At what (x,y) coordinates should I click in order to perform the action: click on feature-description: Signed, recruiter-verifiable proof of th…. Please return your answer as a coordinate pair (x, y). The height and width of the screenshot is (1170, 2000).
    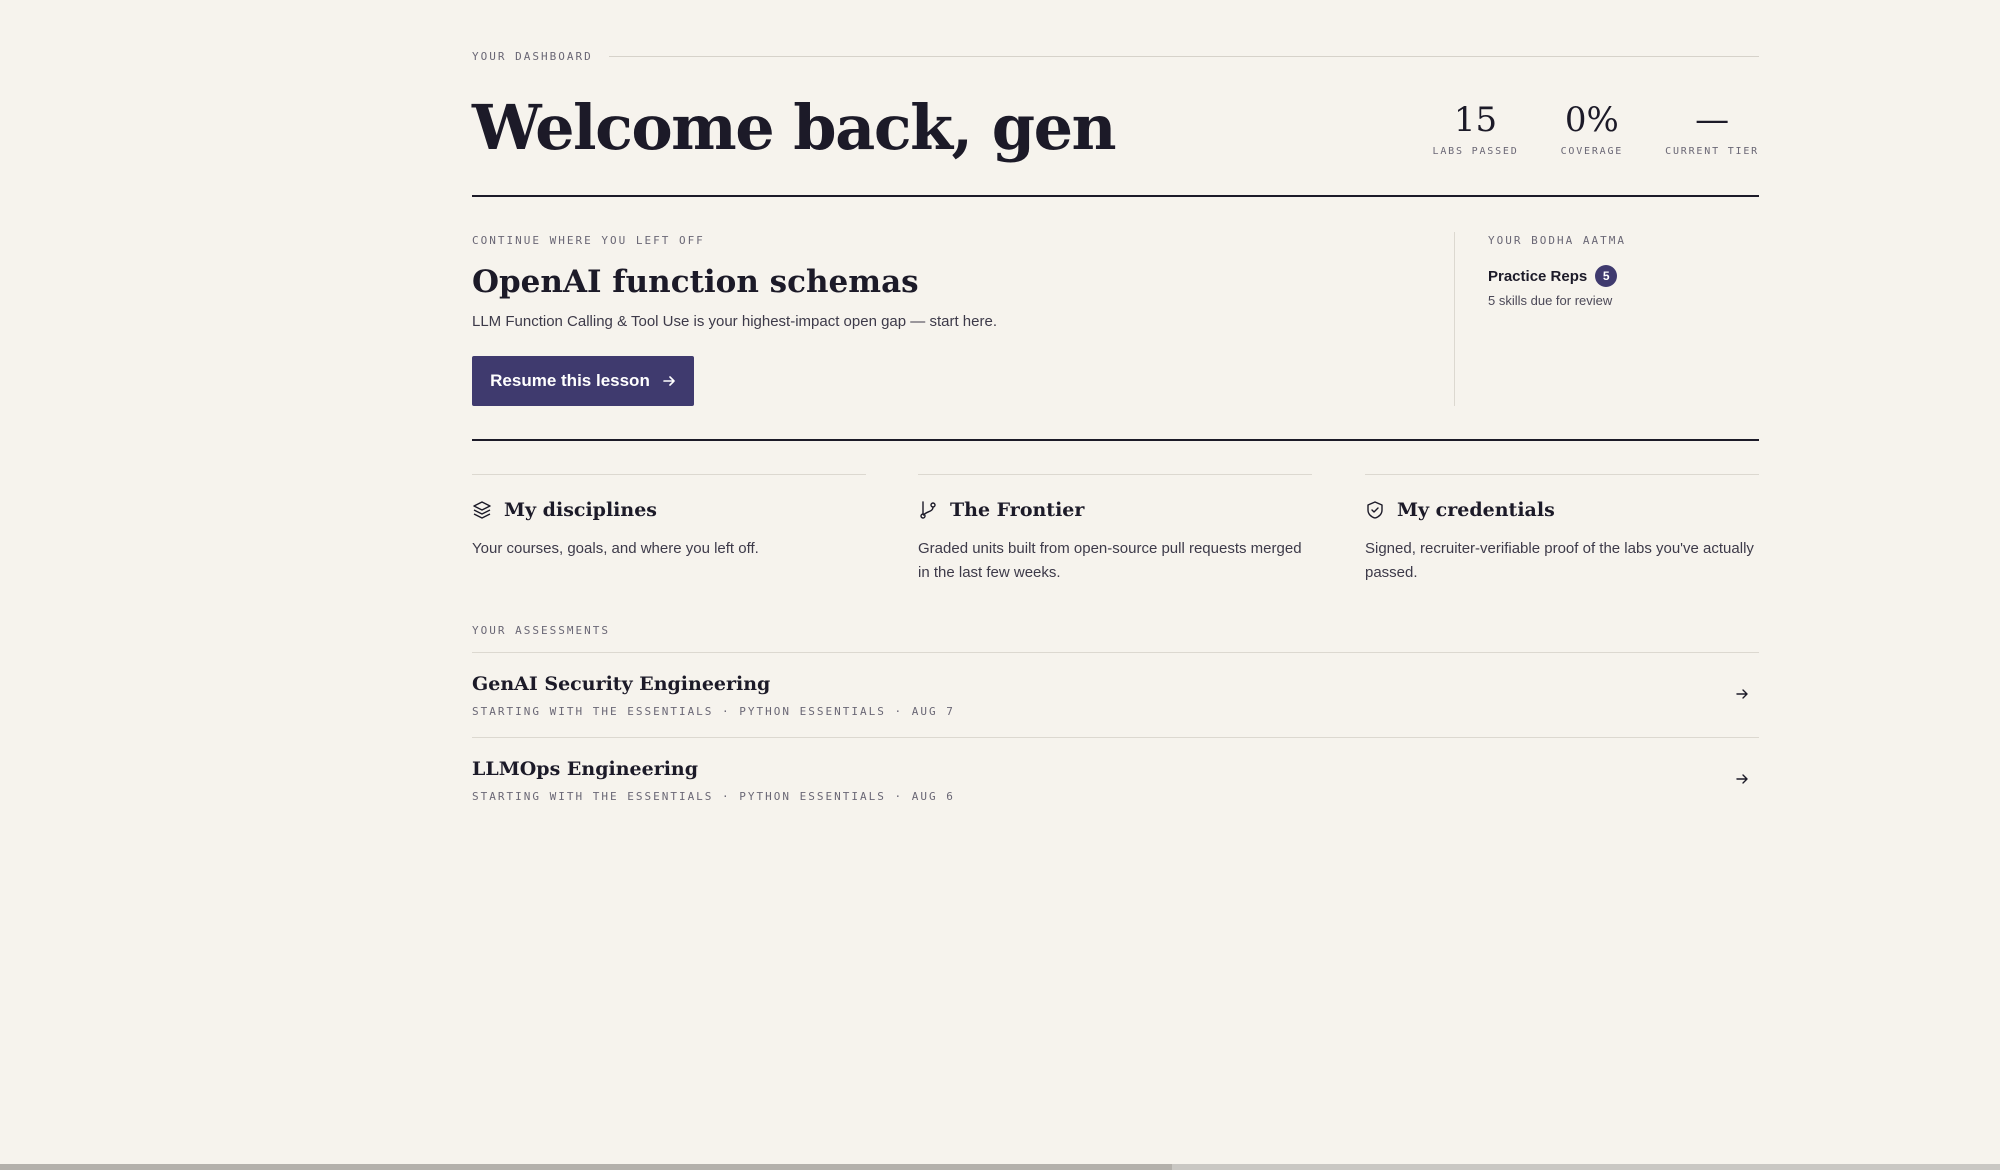
    Looking at the image, I should click on (1559, 560).